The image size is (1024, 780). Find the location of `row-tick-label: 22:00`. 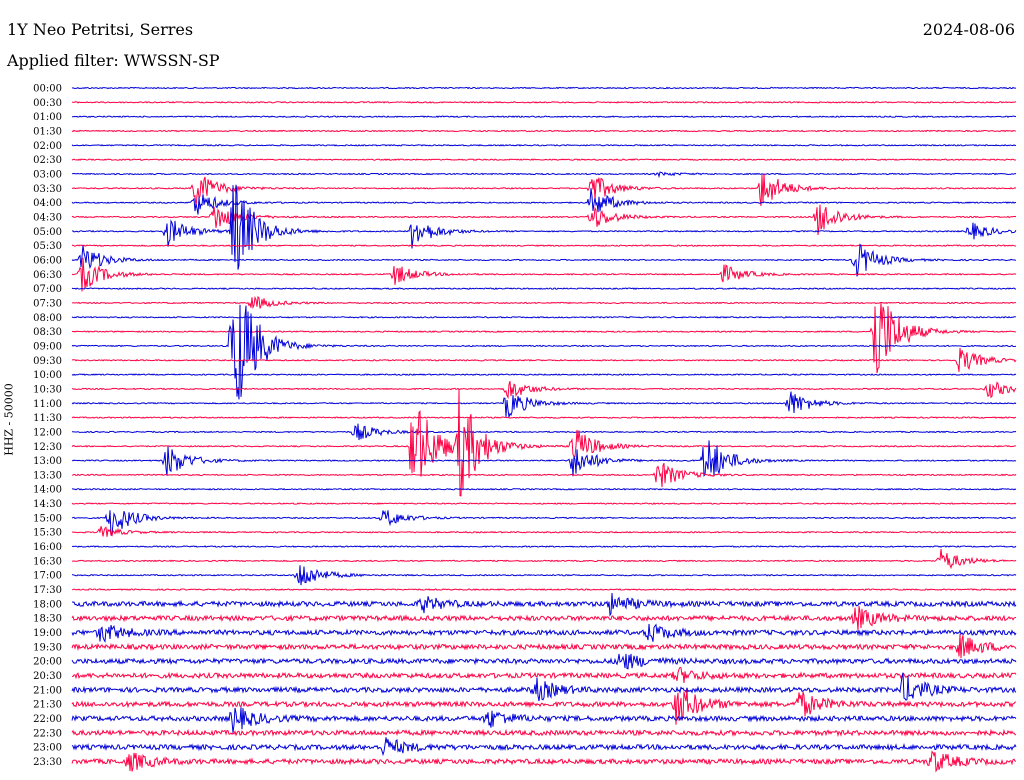

row-tick-label: 22:00 is located at coordinates (47, 719).